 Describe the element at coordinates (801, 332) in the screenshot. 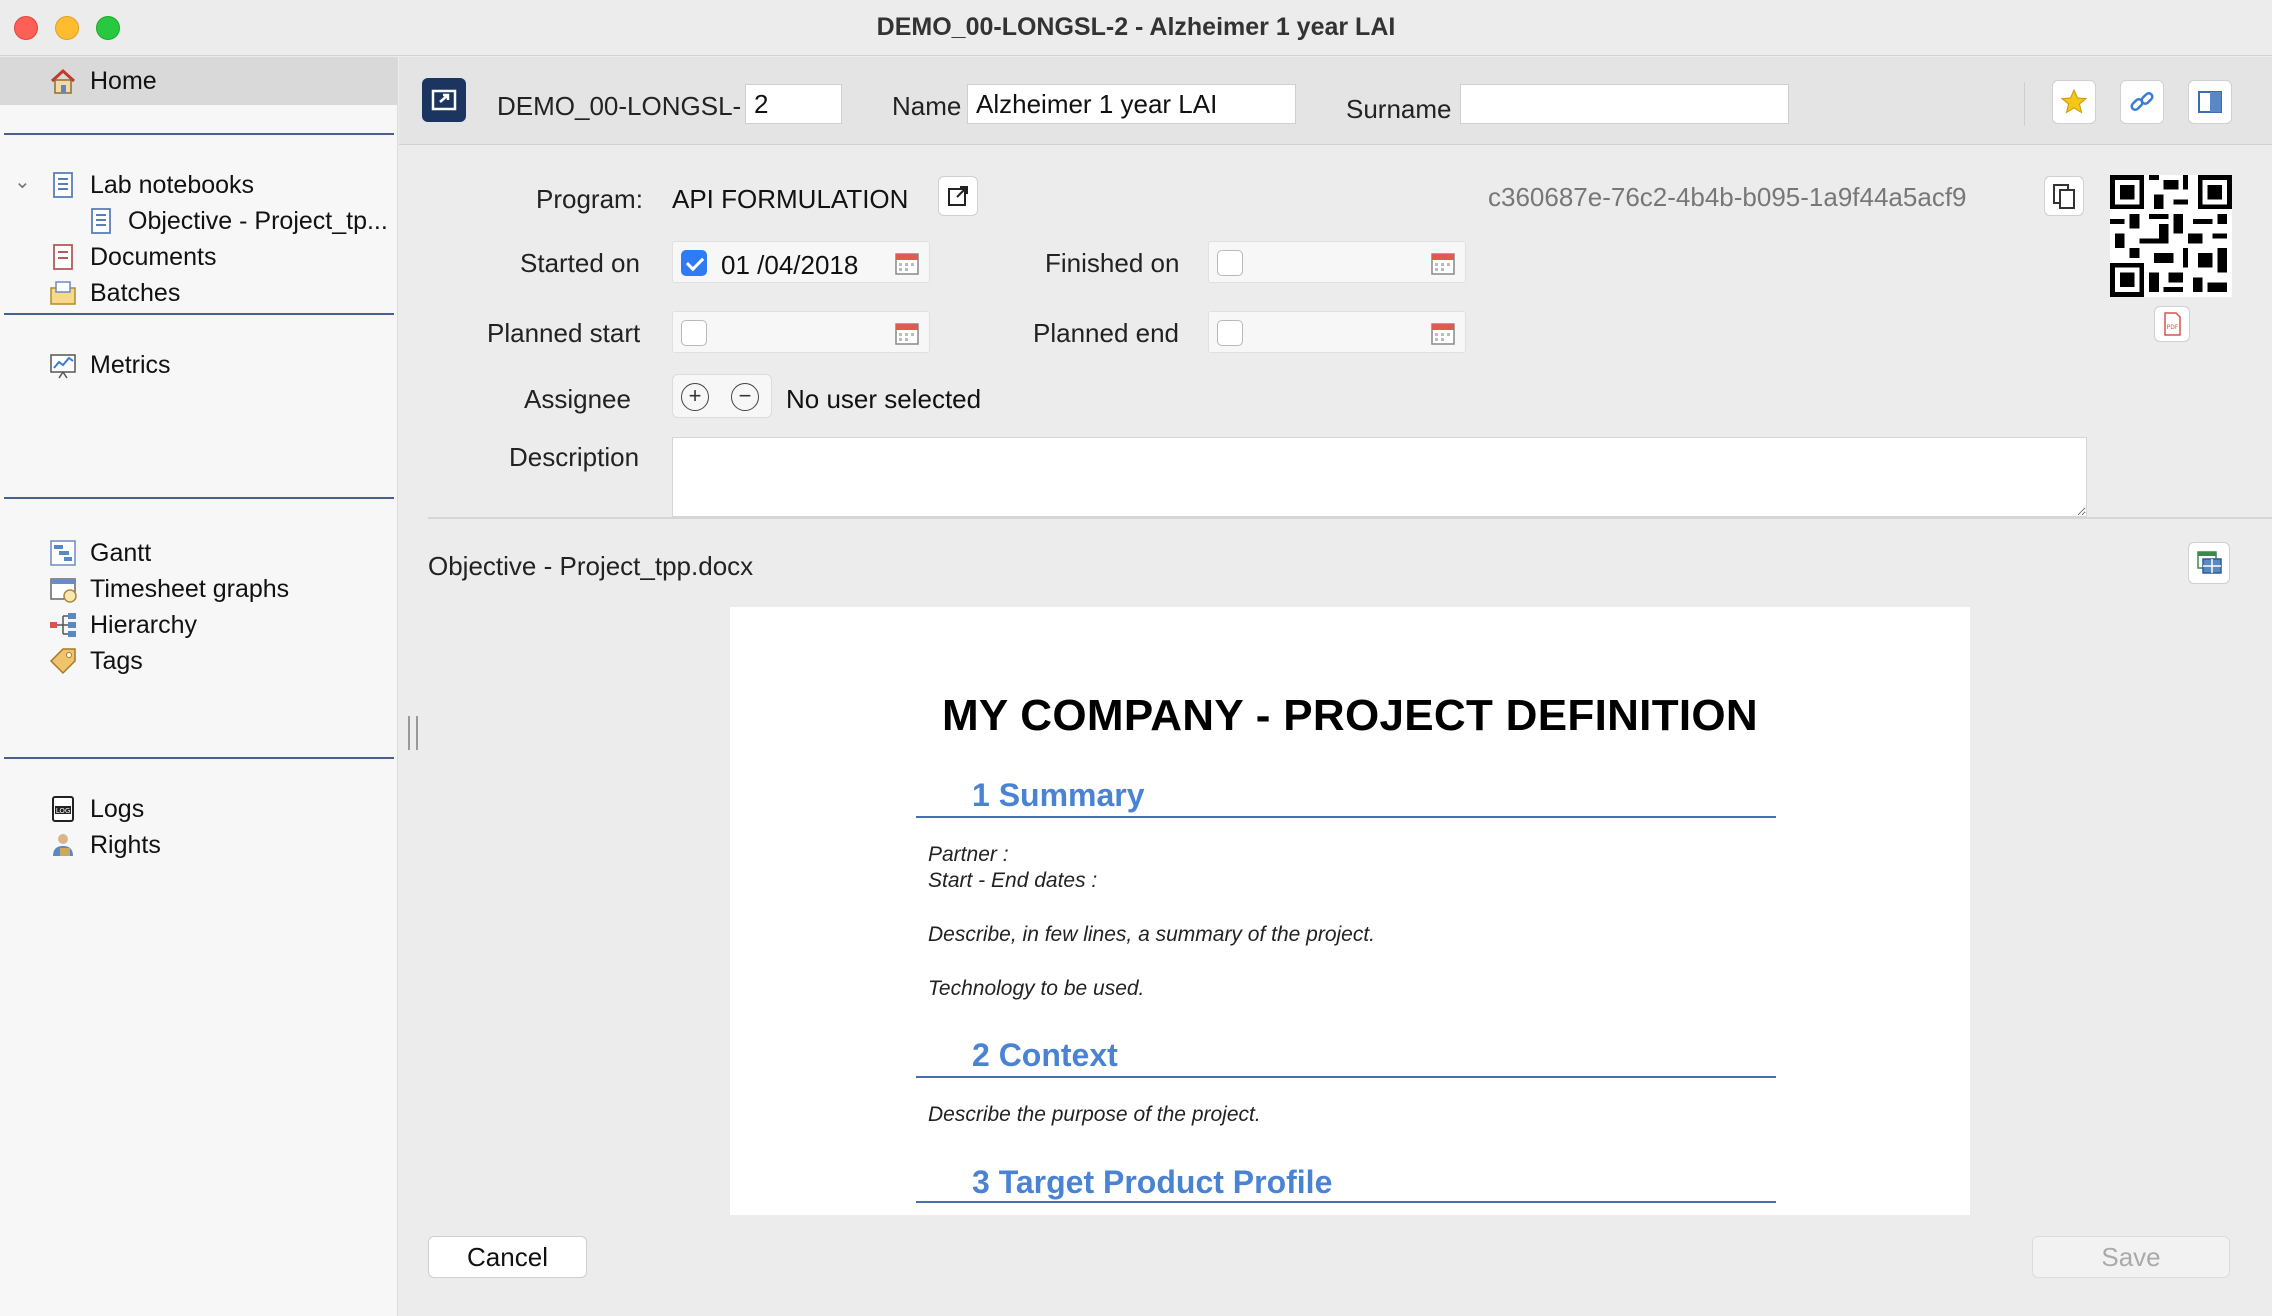

I see `planned-start-field` at that location.